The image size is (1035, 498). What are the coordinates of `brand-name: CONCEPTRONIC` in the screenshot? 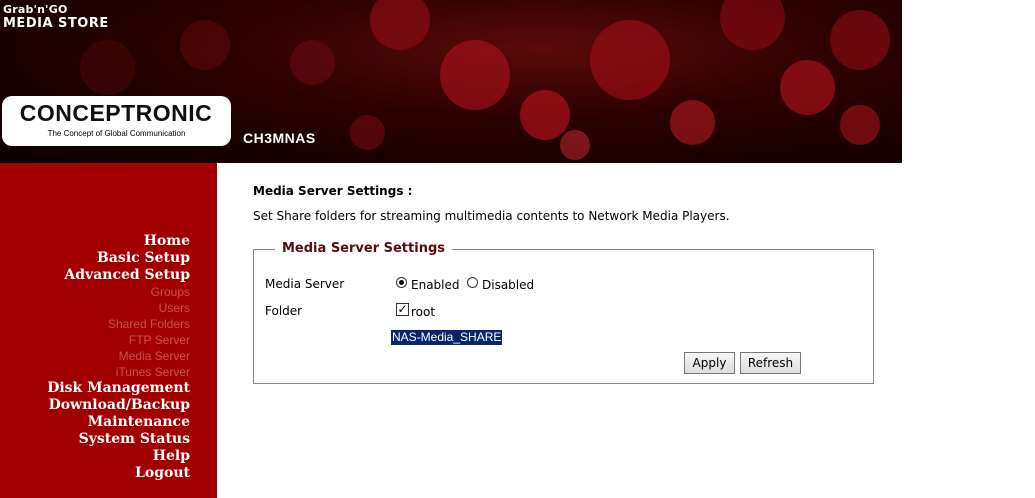 It's located at (116, 113).